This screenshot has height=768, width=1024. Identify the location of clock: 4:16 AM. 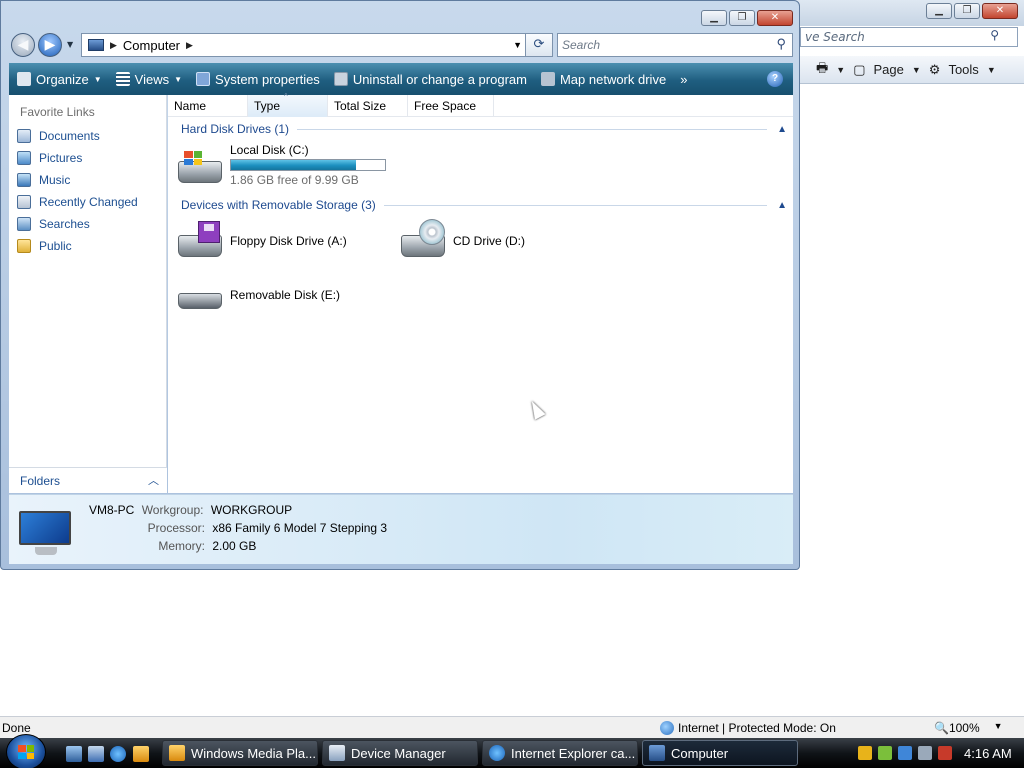
(988, 753).